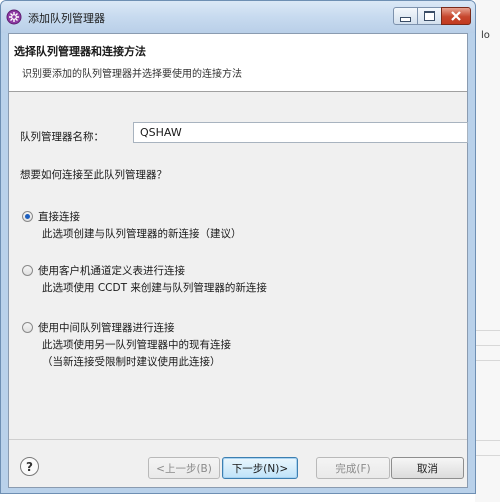 The height and width of the screenshot is (502, 500). I want to click on next-button: 下一步(N)>, so click(260, 468).